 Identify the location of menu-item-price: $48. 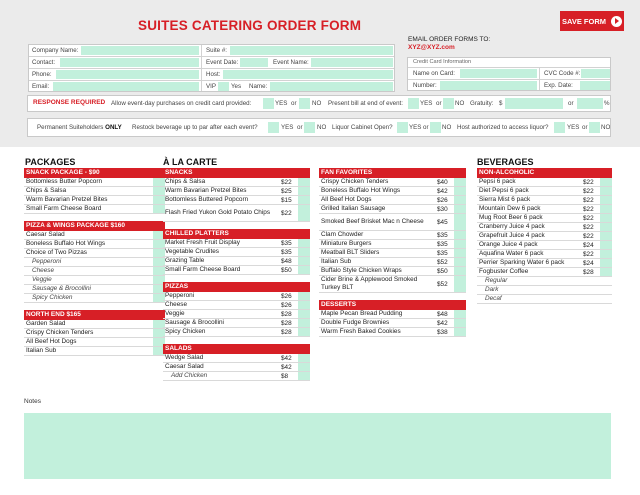
(286, 261).